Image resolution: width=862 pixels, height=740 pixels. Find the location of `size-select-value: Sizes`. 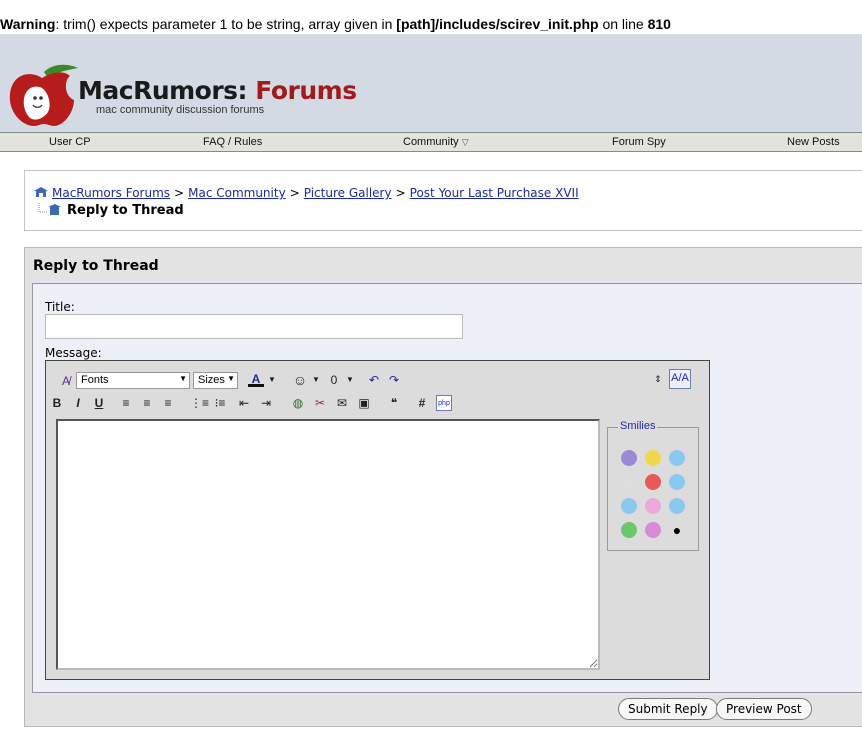

size-select-value: Sizes is located at coordinates (211, 380).